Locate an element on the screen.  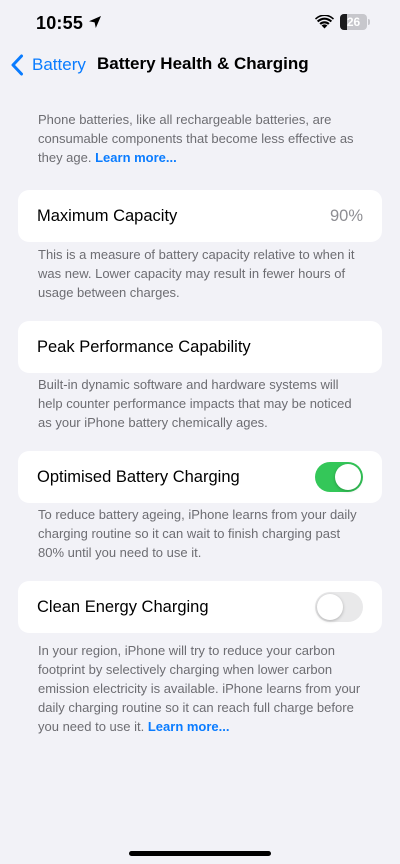
battery-icon: 26 is located at coordinates (355, 22).